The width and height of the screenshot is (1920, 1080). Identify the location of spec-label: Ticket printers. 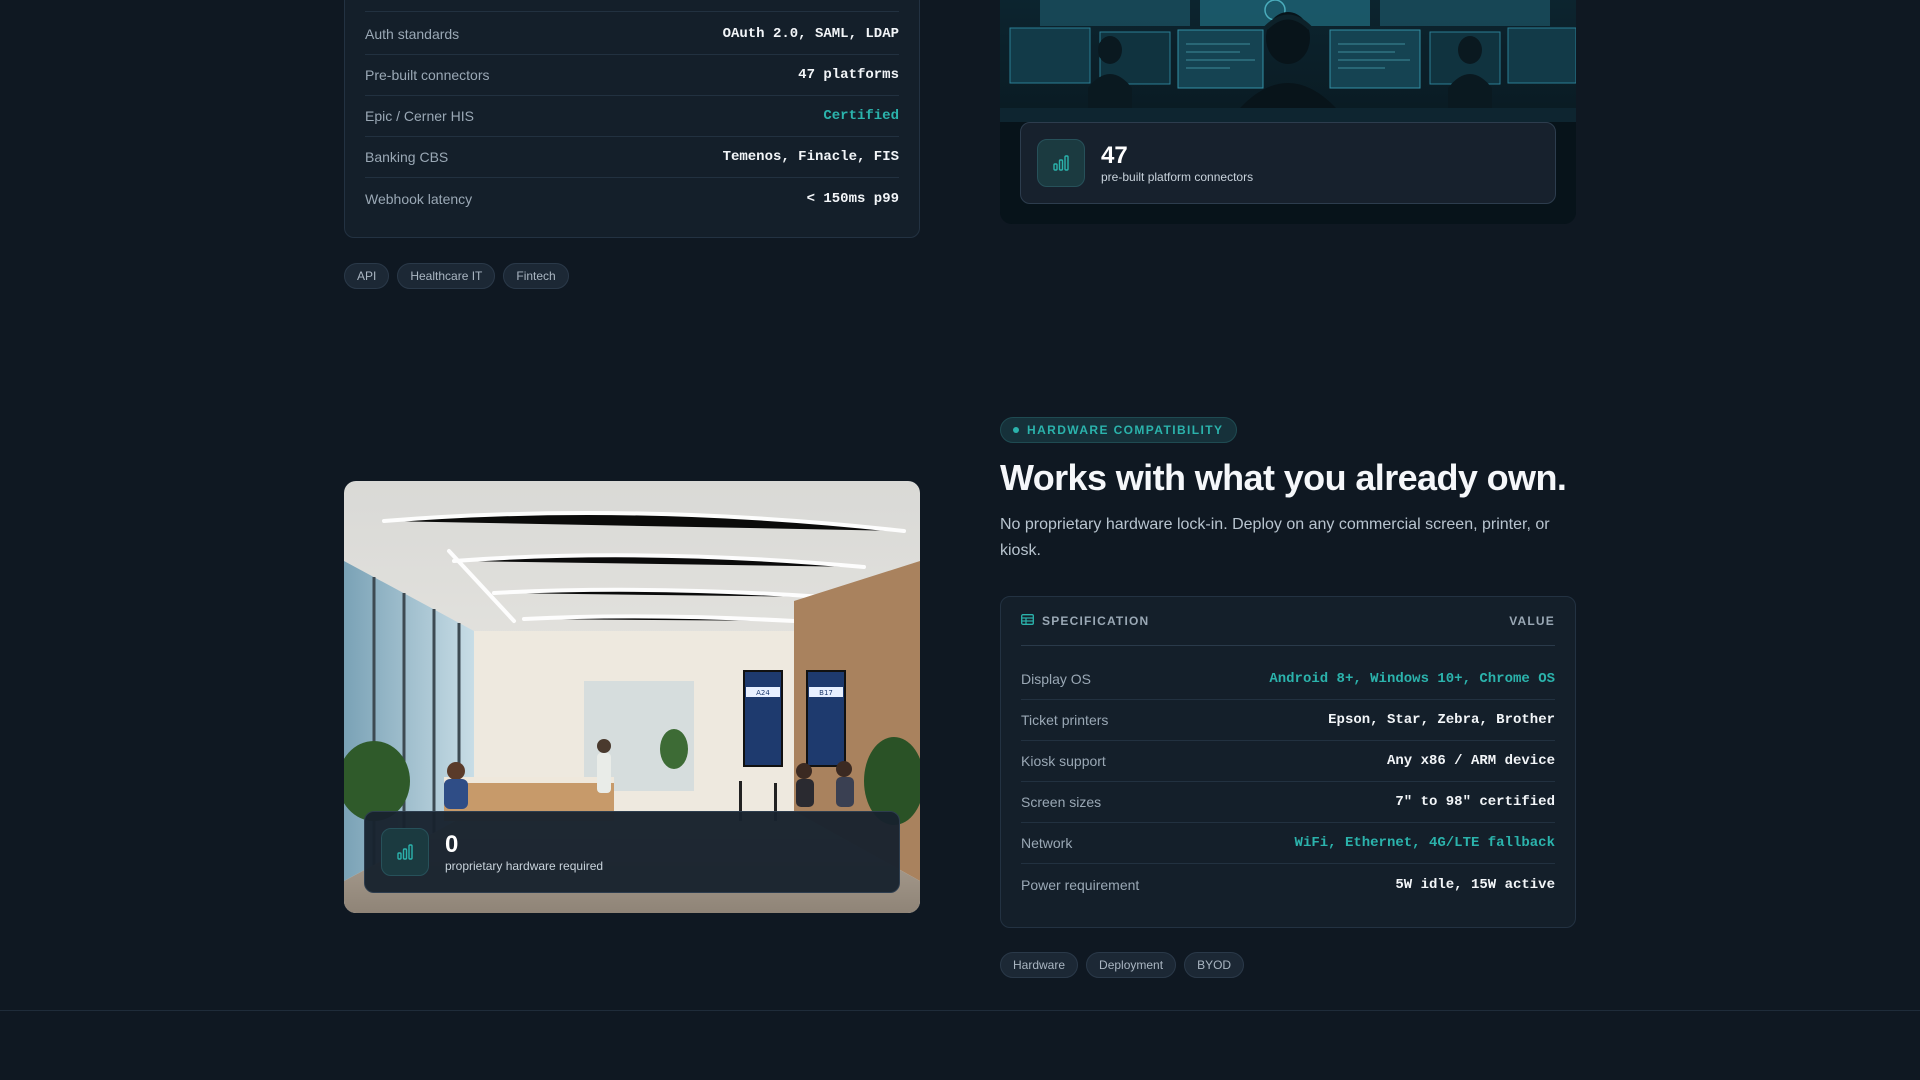
(1065, 720).